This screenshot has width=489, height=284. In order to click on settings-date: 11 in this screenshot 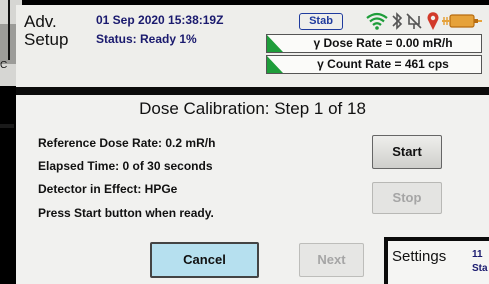, I will do `click(477, 254)`.